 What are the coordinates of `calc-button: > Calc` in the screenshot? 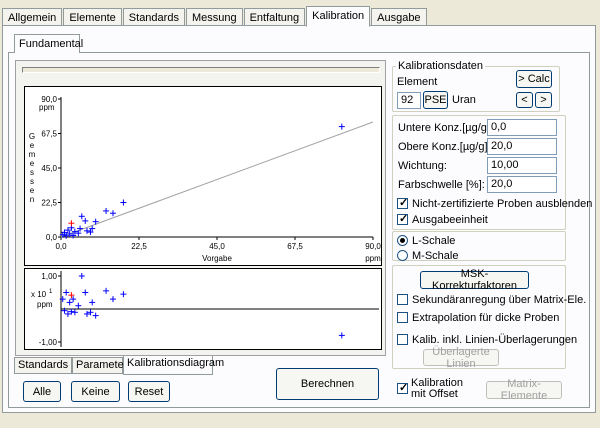 It's located at (534, 79).